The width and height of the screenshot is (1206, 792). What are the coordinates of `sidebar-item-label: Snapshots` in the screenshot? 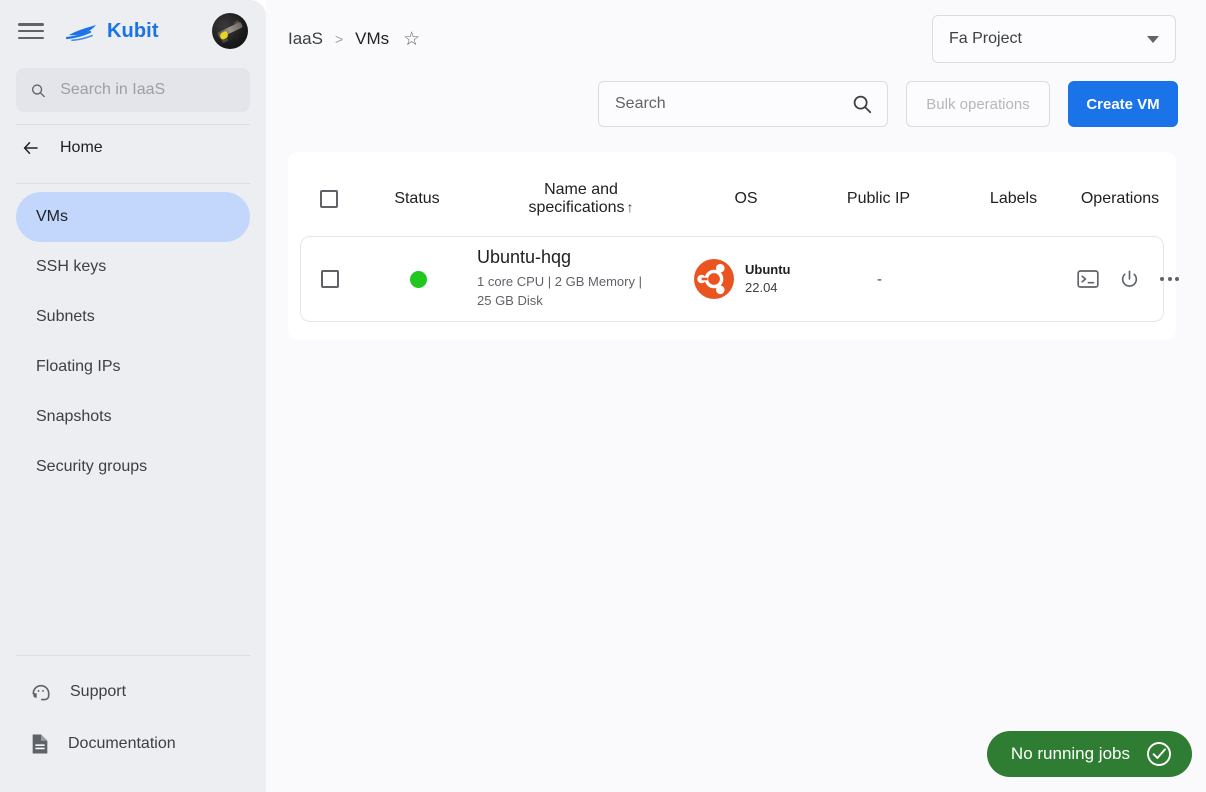 It's located at (74, 416).